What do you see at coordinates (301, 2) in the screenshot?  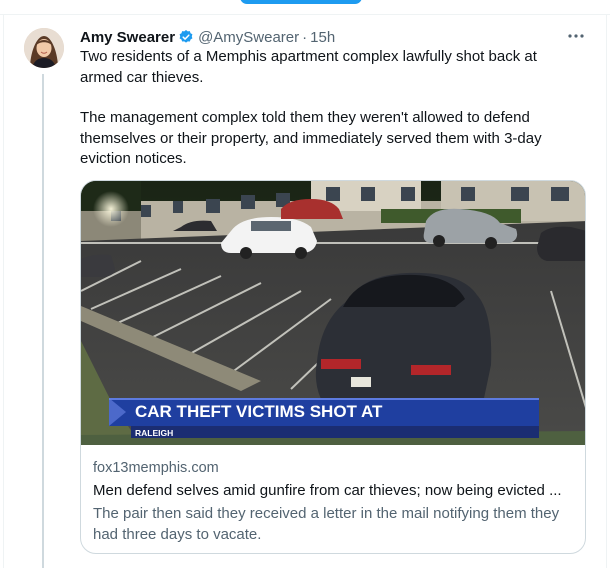 I see `new-posts-pill` at bounding box center [301, 2].